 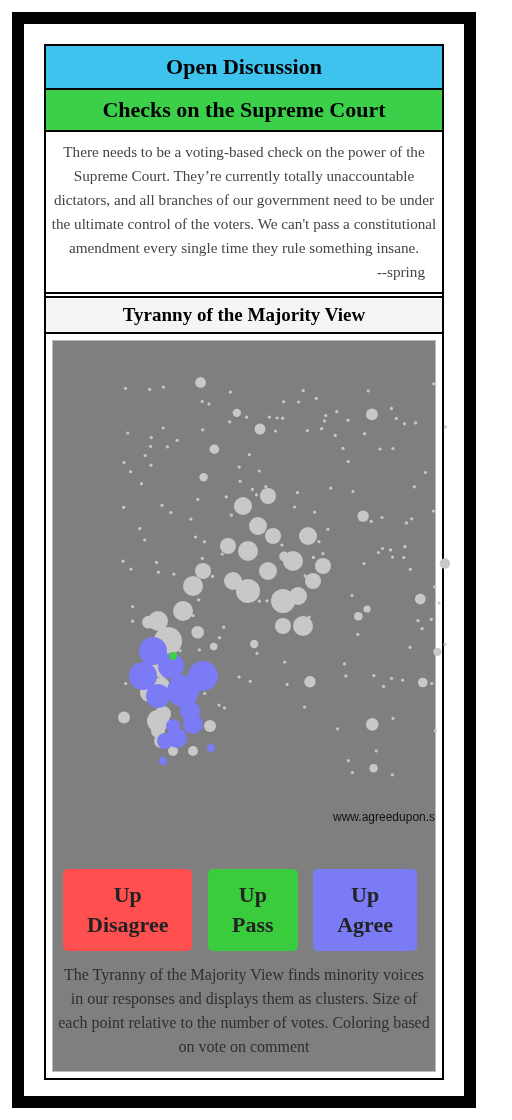 I want to click on vote-button: Up Pass, so click(x=253, y=910).